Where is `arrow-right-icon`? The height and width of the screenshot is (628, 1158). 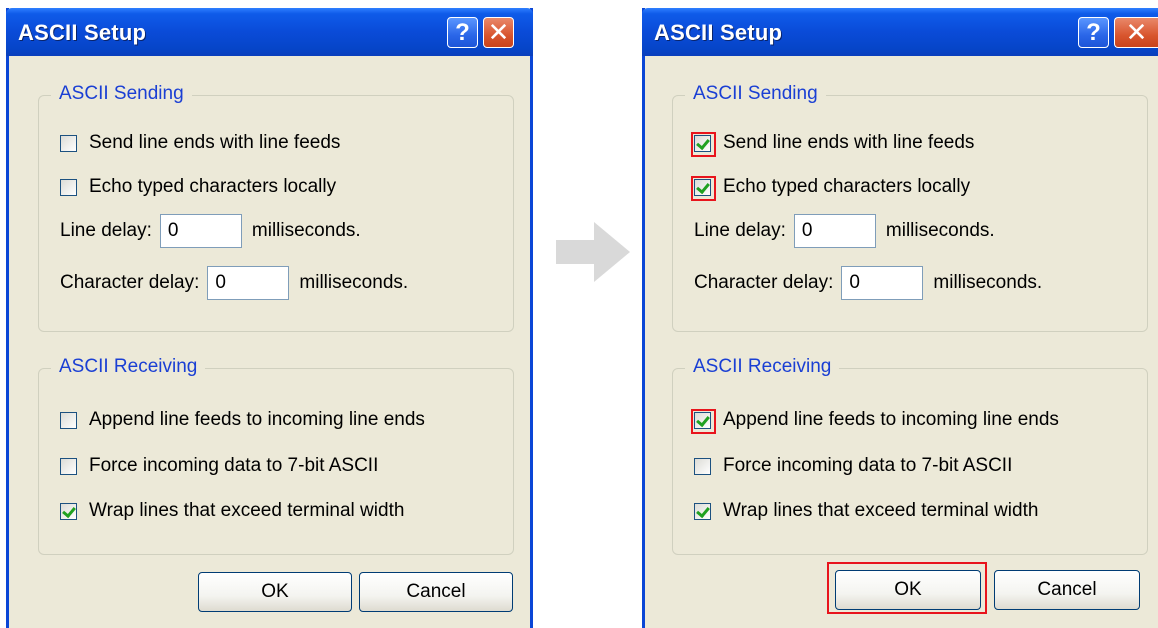
arrow-right-icon is located at coordinates (593, 252).